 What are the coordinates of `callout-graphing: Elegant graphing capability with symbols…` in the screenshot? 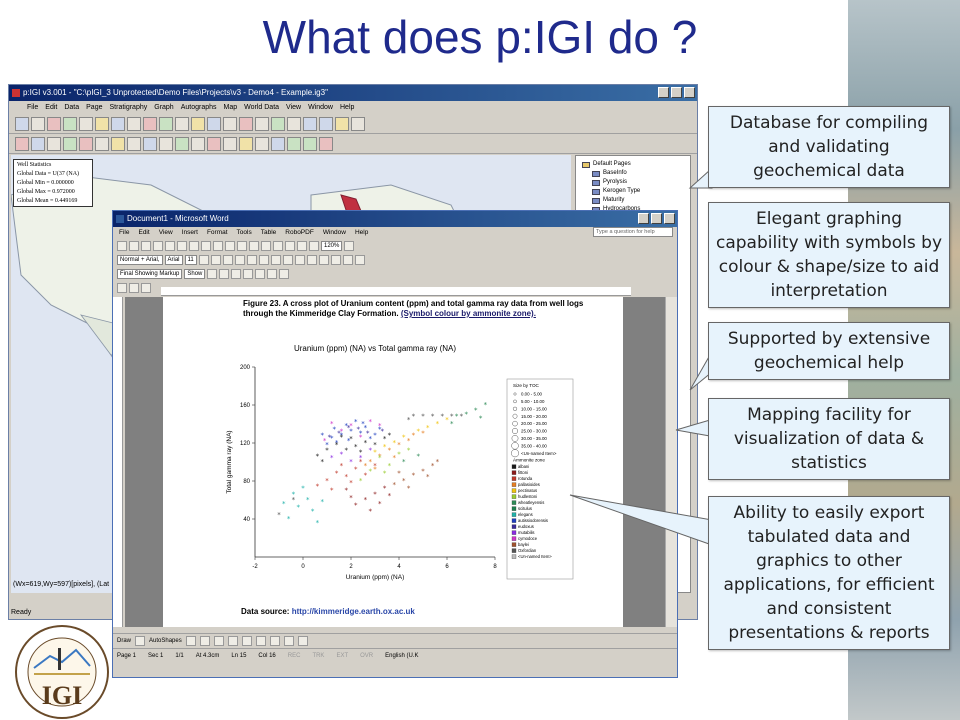 It's located at (829, 255).